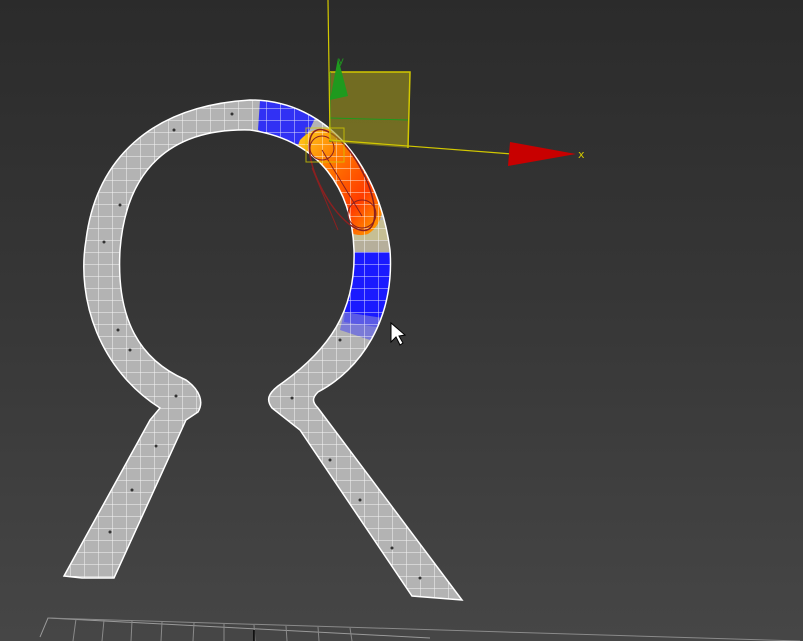 The image size is (803, 641). Describe the element at coordinates (445, 83) in the screenshot. I see `move-transform-gizmo: x y` at that location.